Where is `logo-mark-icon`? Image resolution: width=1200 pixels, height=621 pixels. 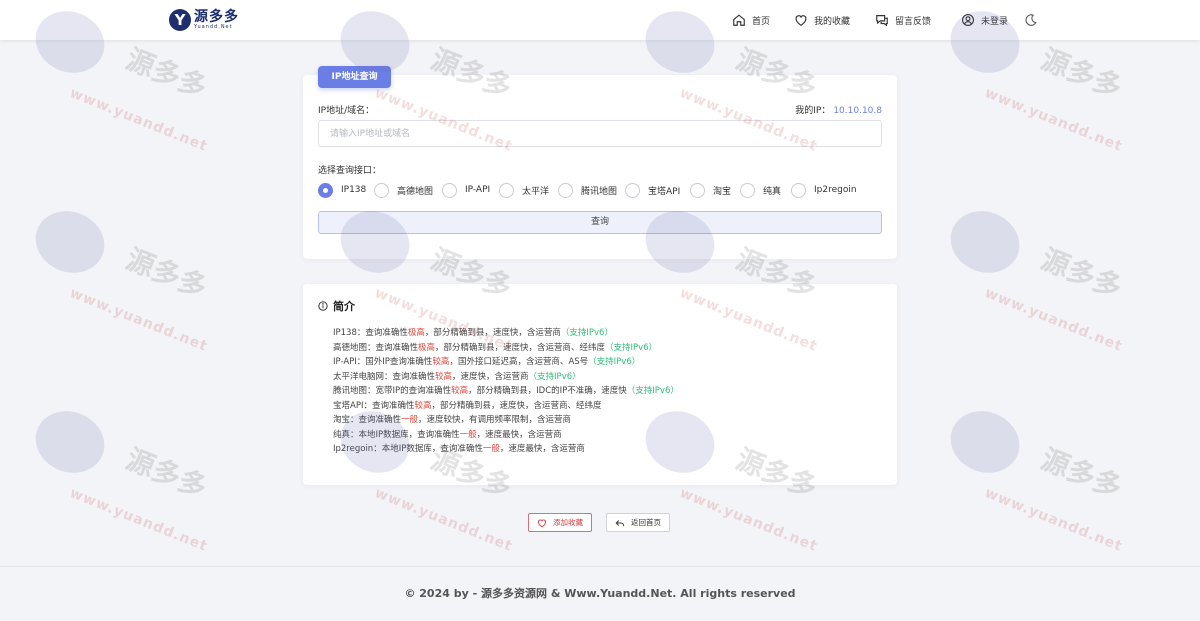 logo-mark-icon is located at coordinates (180, 19).